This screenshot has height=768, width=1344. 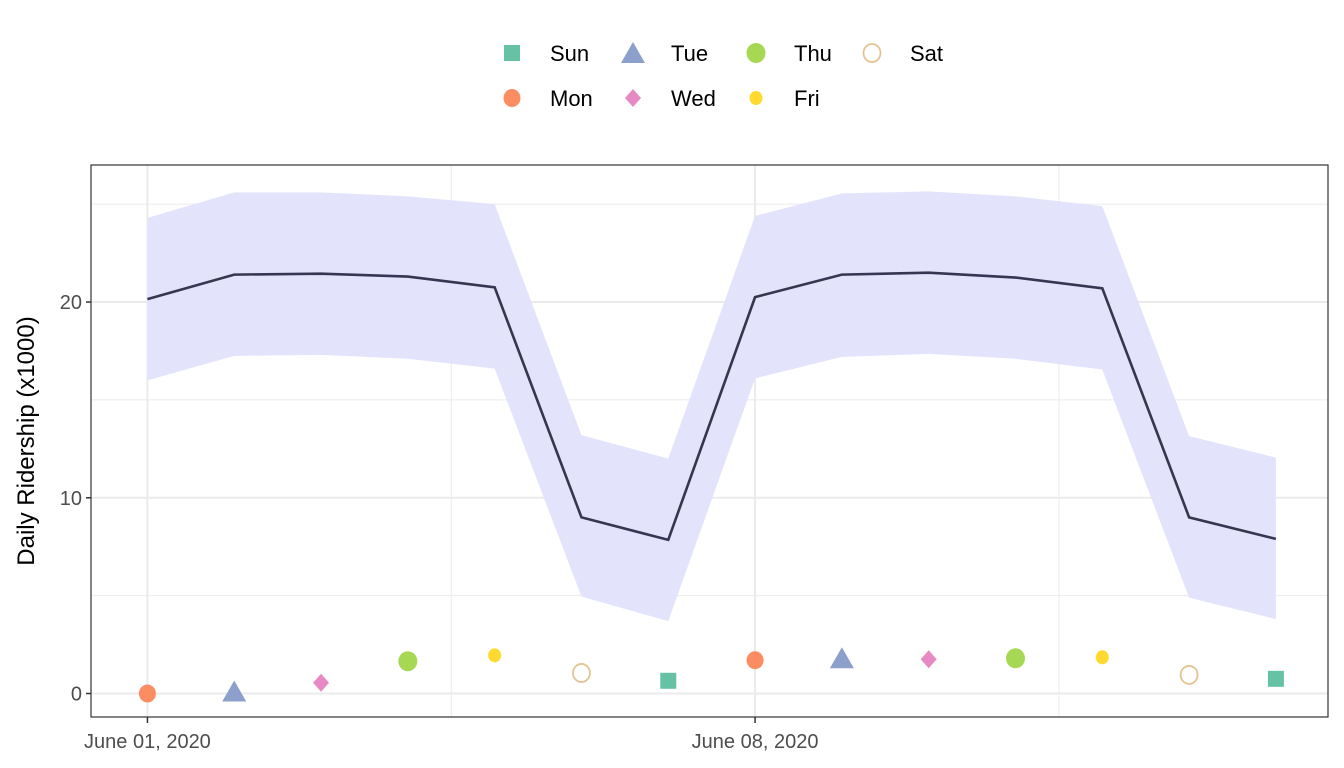 What do you see at coordinates (633, 98) in the screenshot?
I see `legend-key-wed` at bounding box center [633, 98].